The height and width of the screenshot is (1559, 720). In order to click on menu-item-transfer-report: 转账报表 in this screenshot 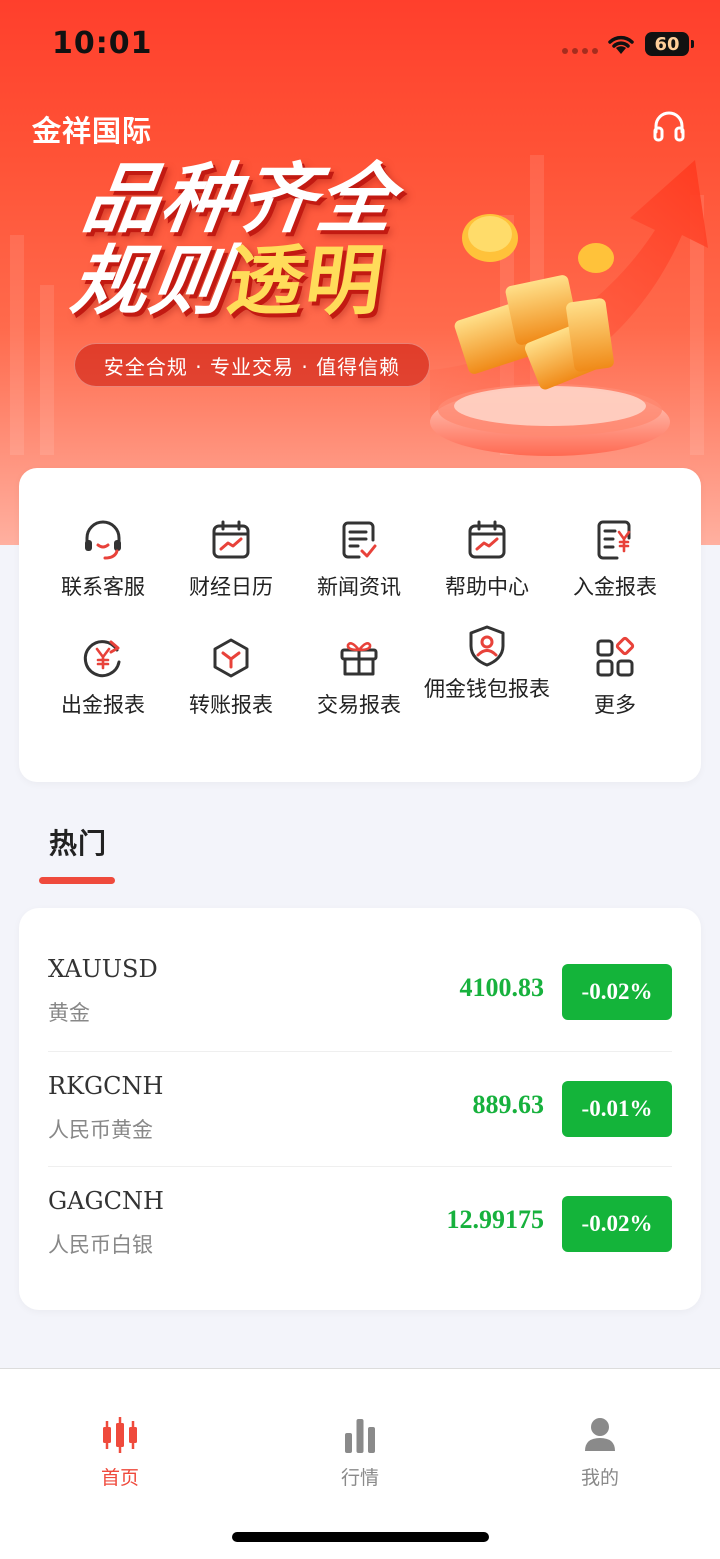, I will do `click(231, 677)`.